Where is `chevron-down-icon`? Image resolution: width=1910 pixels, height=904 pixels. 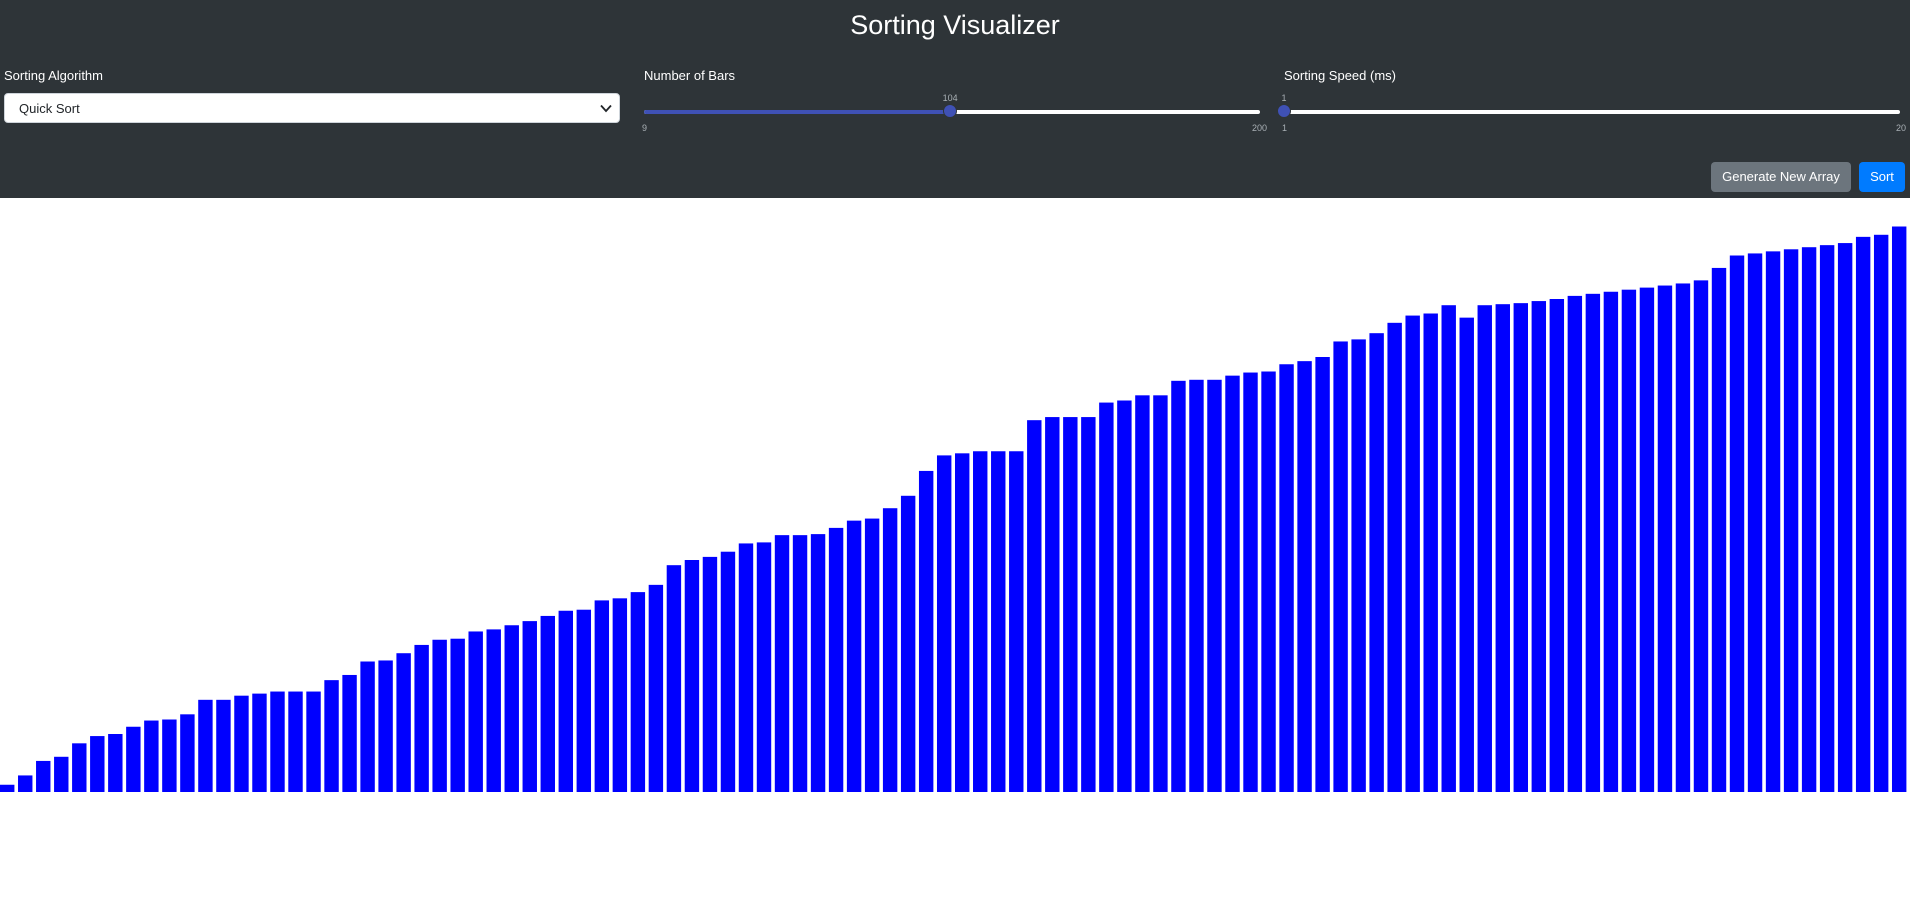
chevron-down-icon is located at coordinates (606, 108).